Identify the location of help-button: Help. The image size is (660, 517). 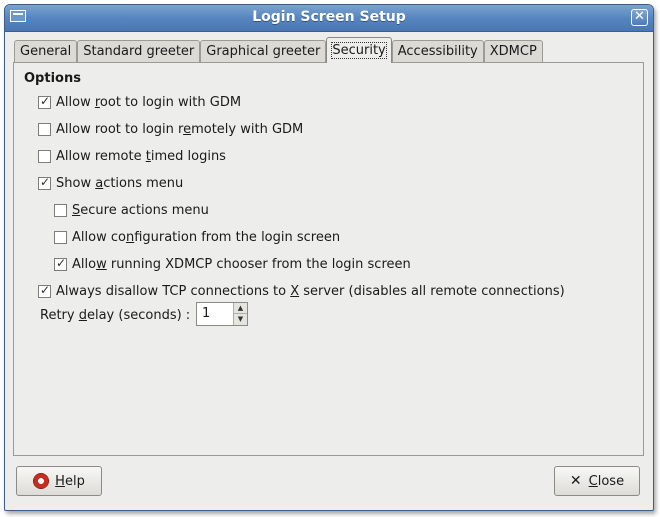
(59, 481).